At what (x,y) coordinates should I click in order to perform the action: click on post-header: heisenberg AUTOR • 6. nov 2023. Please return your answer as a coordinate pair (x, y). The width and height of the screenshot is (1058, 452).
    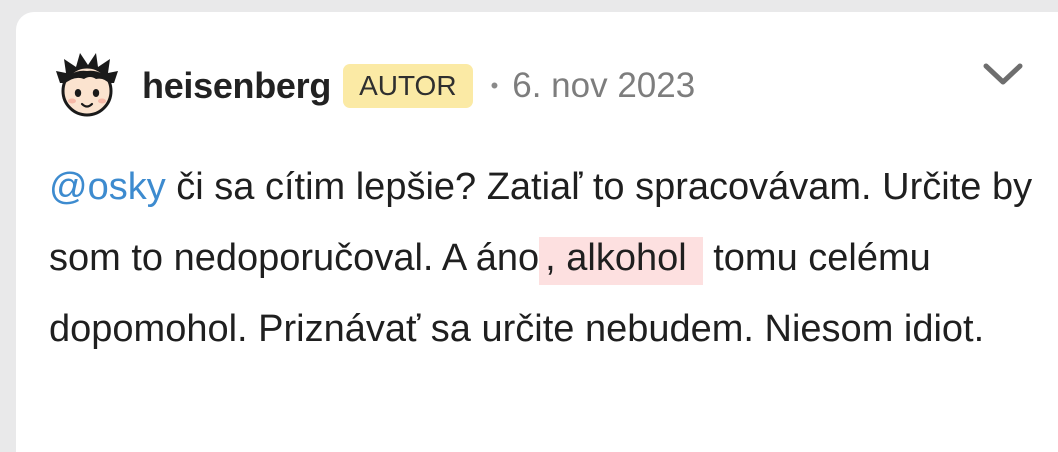
    Looking at the image, I should click on (372, 86).